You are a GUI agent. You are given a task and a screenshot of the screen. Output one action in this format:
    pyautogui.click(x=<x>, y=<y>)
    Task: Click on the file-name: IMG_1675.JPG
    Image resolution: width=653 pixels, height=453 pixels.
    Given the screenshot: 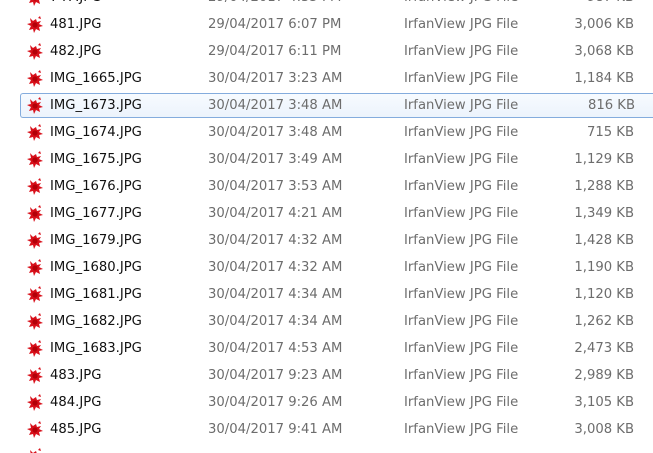 What is the action you would take?
    pyautogui.click(x=96, y=159)
    